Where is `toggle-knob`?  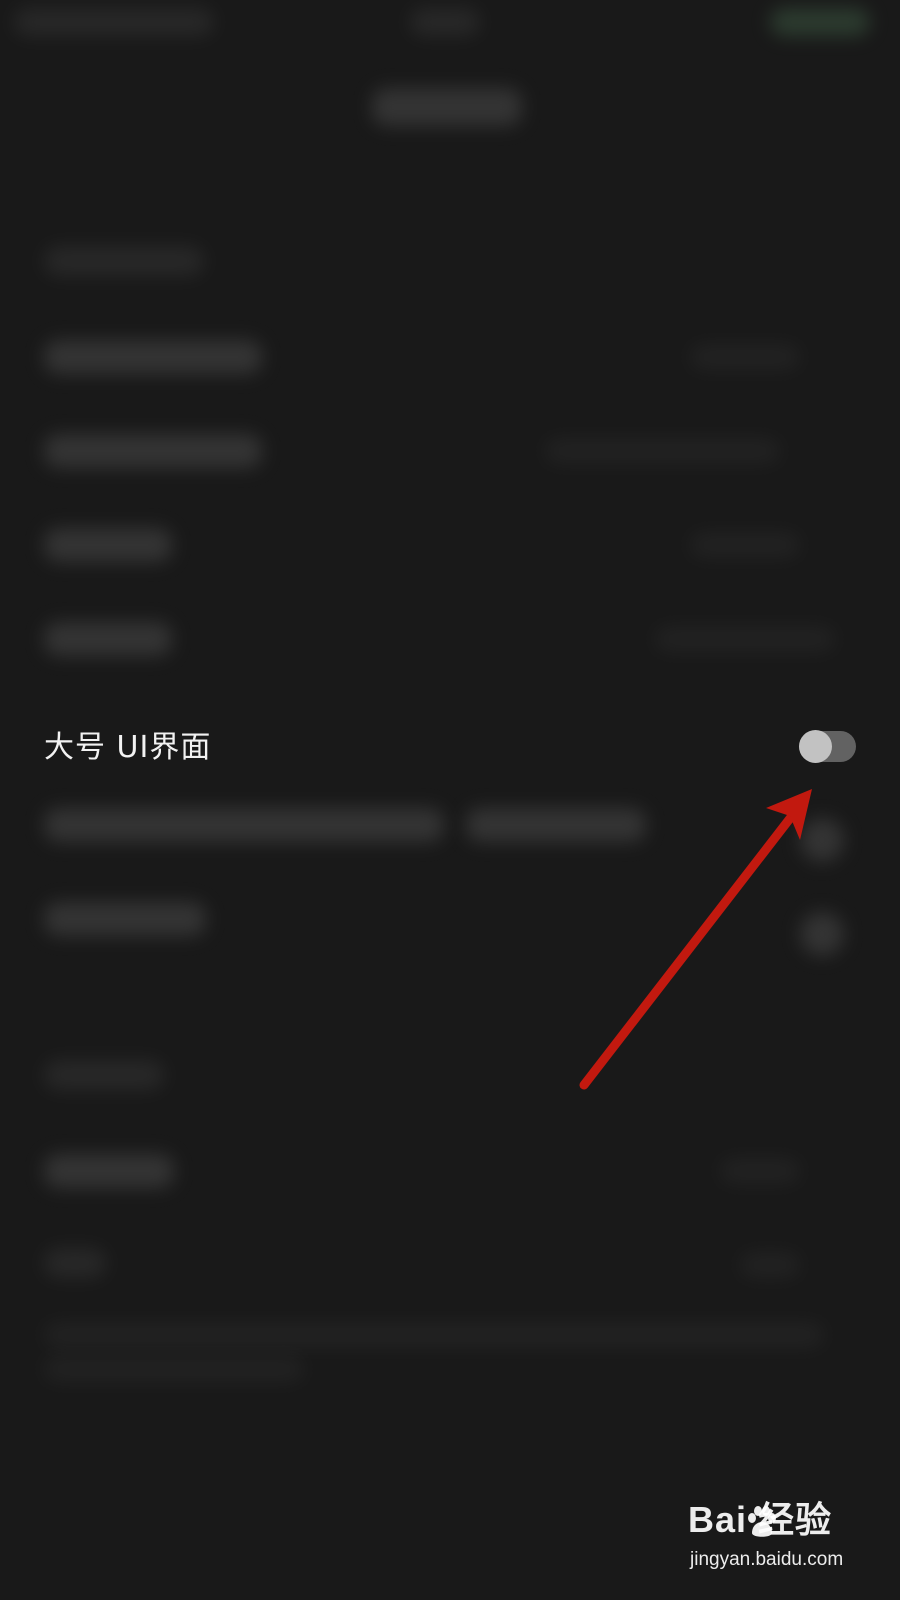
toggle-knob is located at coordinates (815, 746).